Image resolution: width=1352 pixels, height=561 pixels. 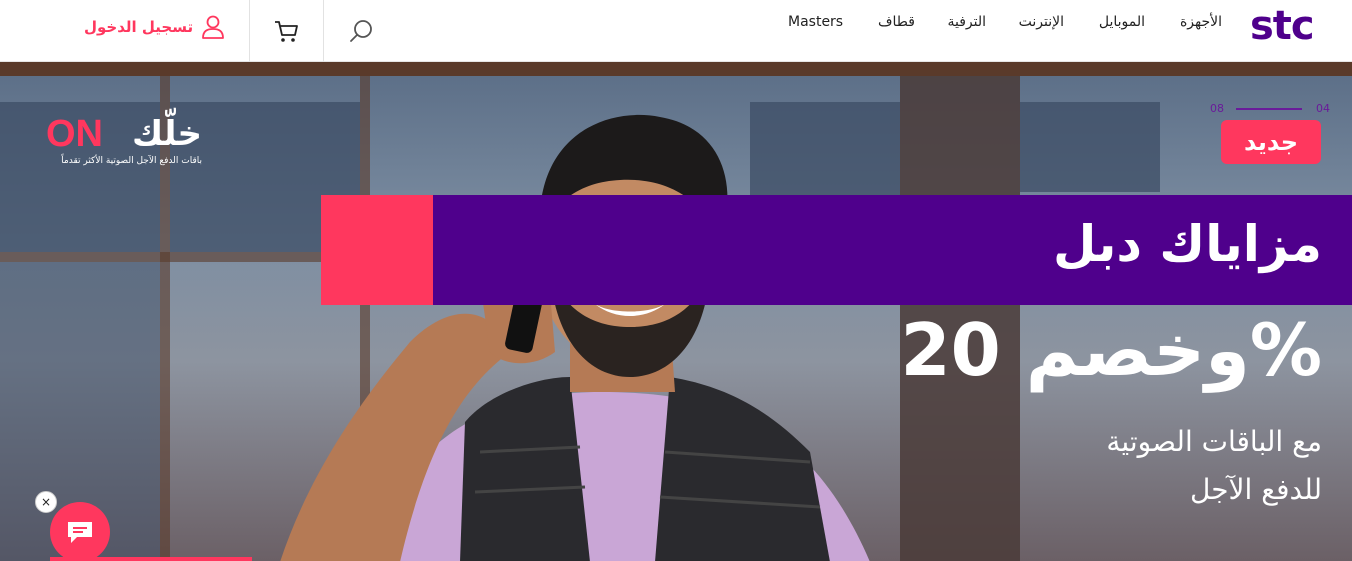 What do you see at coordinates (46, 502) in the screenshot?
I see `chat-close-button: ×` at bounding box center [46, 502].